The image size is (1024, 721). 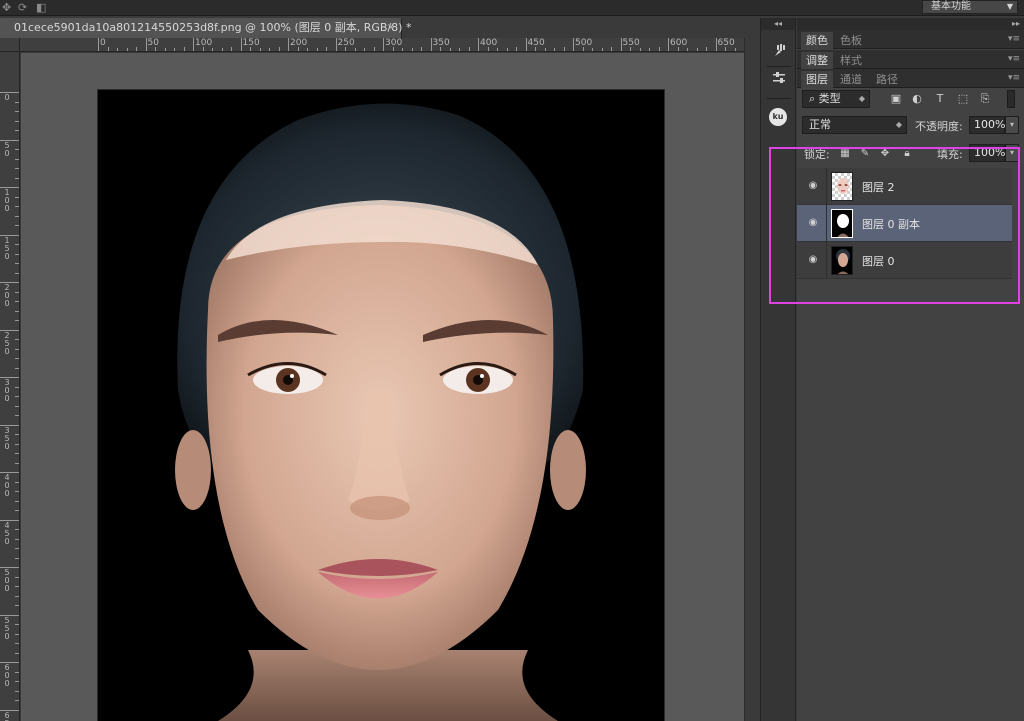 I want to click on workspace-label: 基本功能, so click(x=951, y=6).